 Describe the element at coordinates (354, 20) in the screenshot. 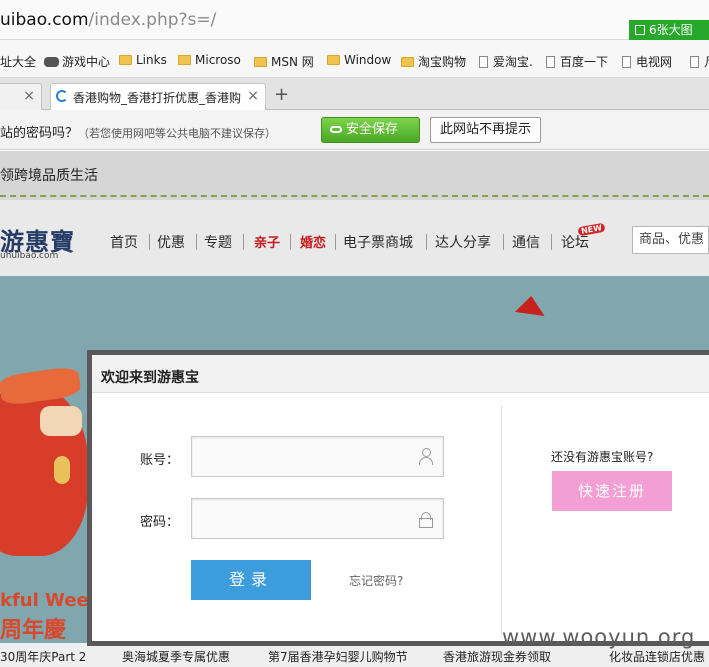

I see `address-bar: uibao.com/index.php?s=/ 6张大图` at that location.